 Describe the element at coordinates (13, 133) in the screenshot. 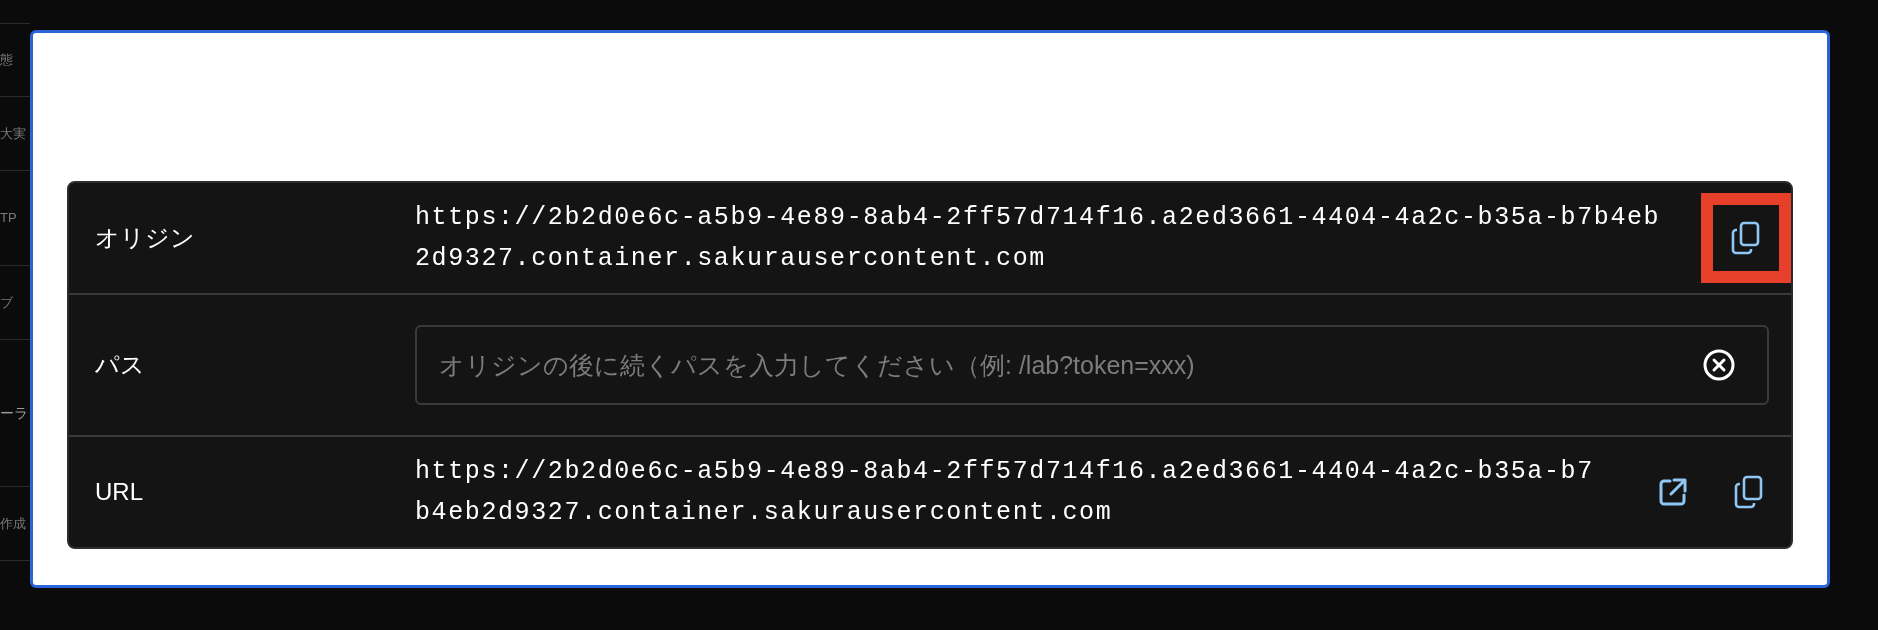

I see `row-label: 大実` at that location.